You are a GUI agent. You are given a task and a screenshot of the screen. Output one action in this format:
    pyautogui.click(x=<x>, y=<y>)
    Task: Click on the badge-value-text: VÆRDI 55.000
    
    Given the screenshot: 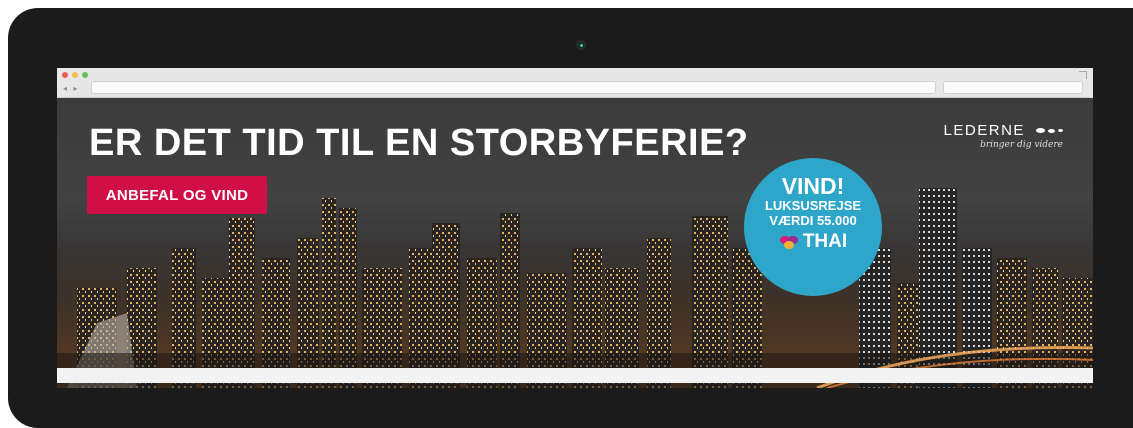 What is the action you would take?
    pyautogui.click(x=813, y=220)
    